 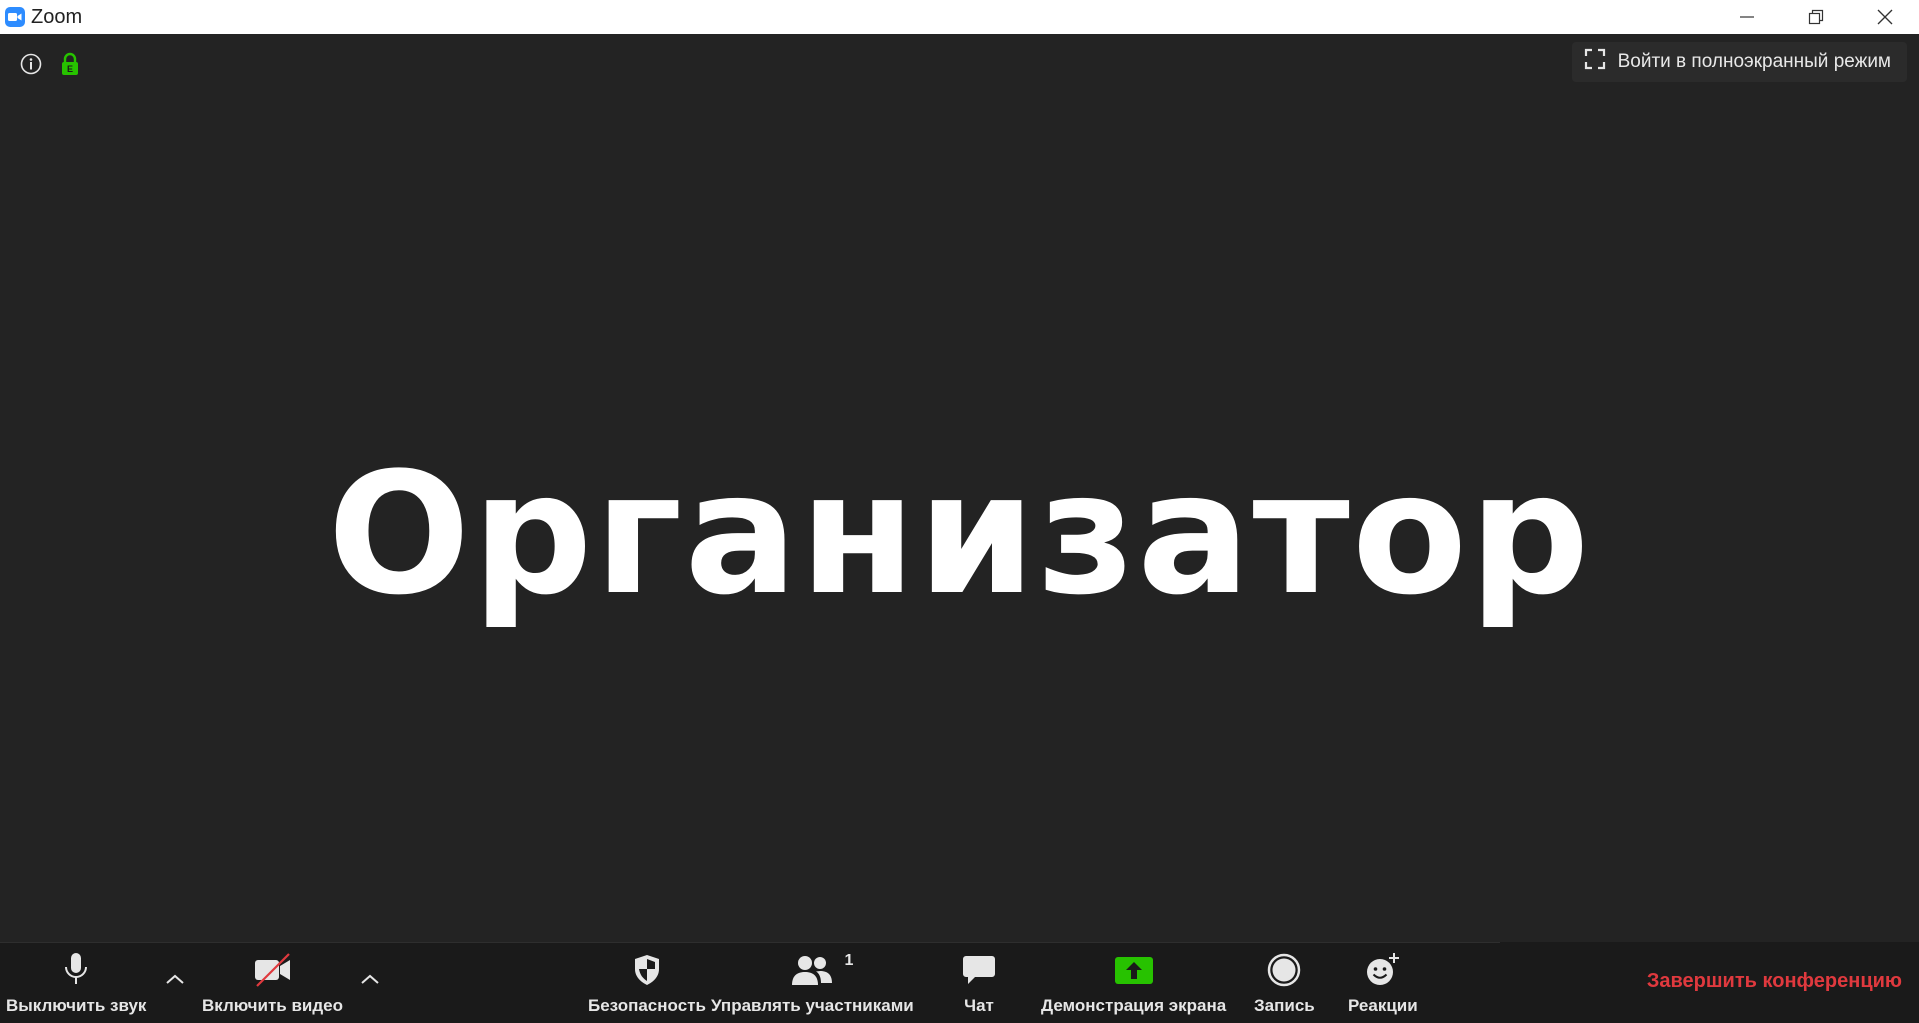 I want to click on share-screen-button: Демонстрация экрана, so click(x=1133, y=983).